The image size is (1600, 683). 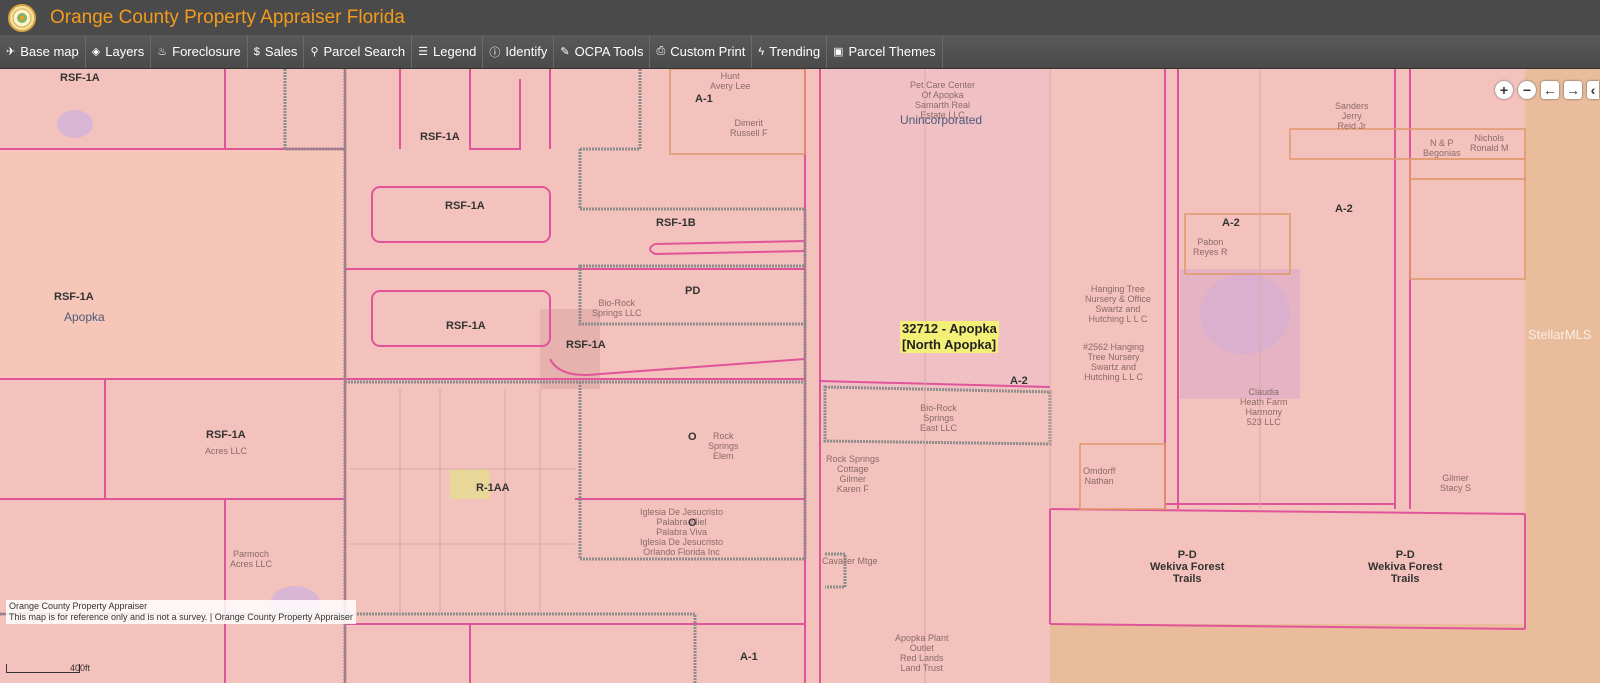 What do you see at coordinates (693, 291) in the screenshot?
I see `zoning-label: PD` at bounding box center [693, 291].